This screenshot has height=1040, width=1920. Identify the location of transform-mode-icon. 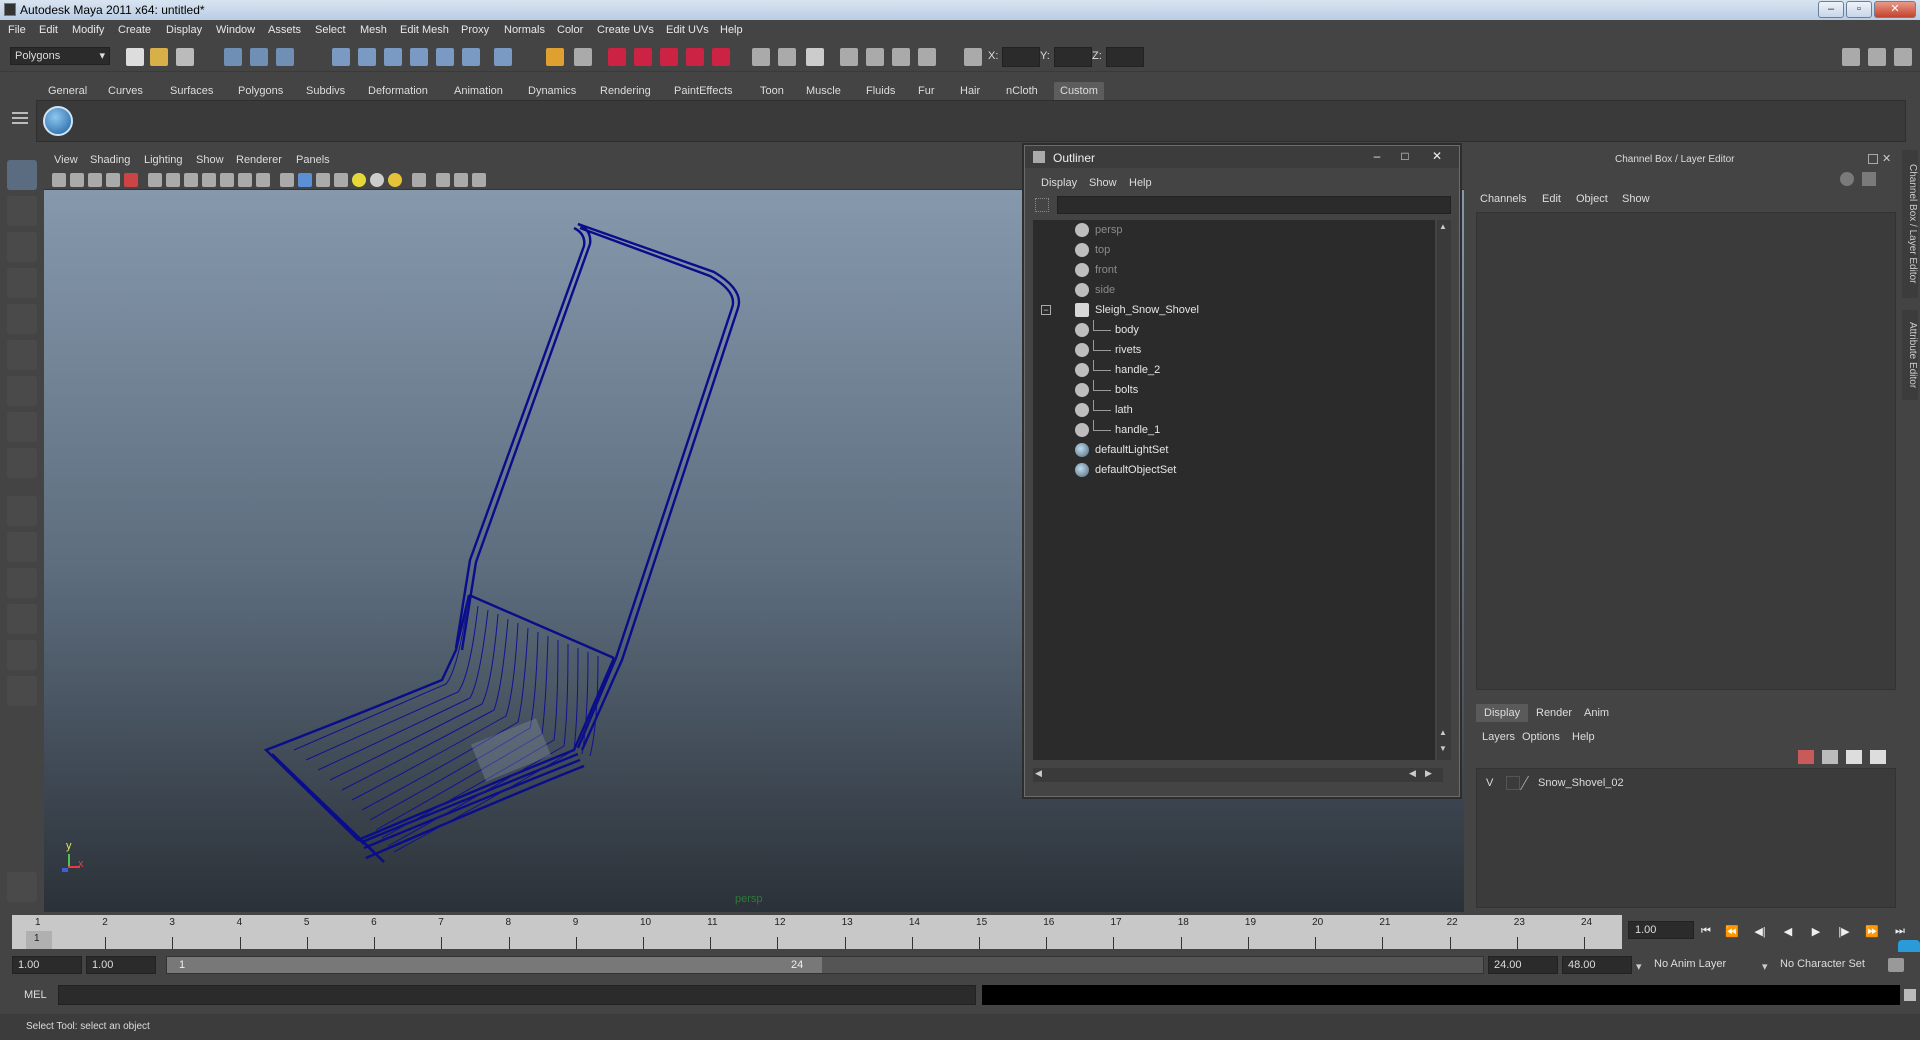
(973, 57).